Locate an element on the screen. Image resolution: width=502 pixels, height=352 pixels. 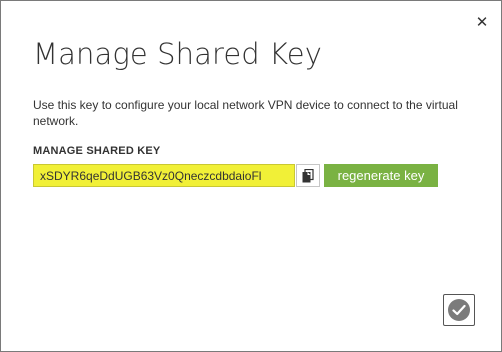
dialog-title: Manage Shared Key is located at coordinates (177, 54).